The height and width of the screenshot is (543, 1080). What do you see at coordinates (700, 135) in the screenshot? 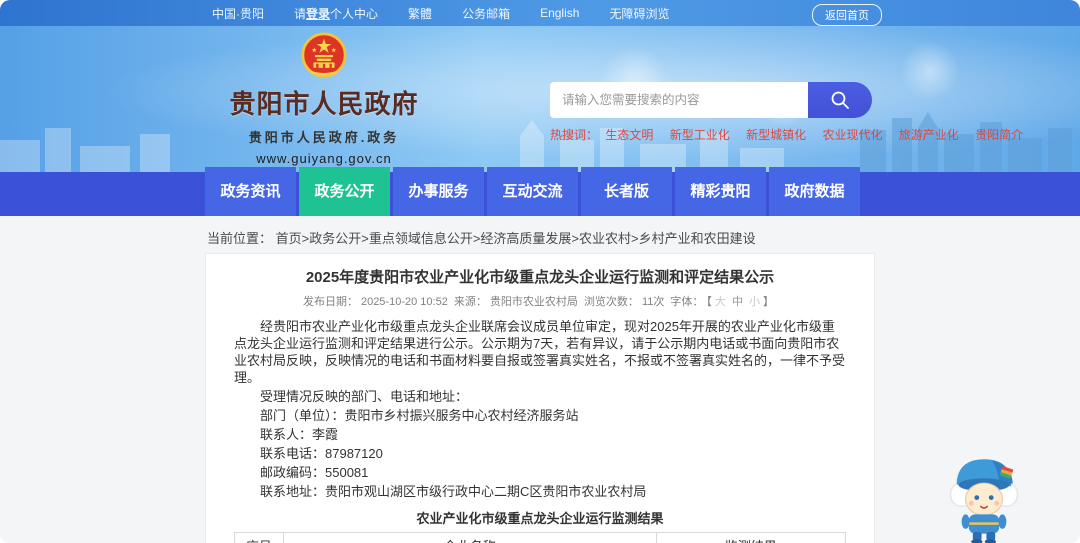
I see `hot-search-term: 新型工业化` at bounding box center [700, 135].